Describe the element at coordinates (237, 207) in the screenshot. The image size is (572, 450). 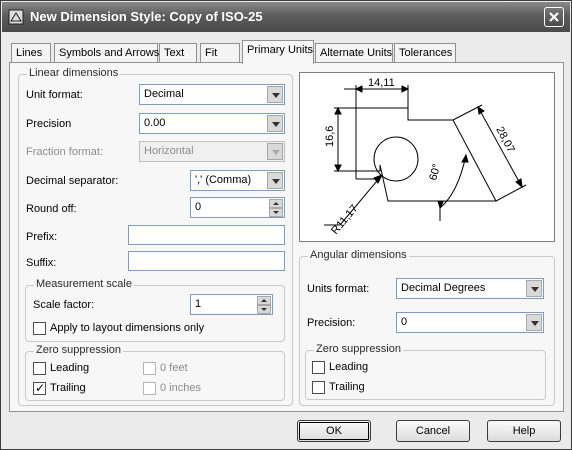
I see `round-off-spinner: 0` at that location.